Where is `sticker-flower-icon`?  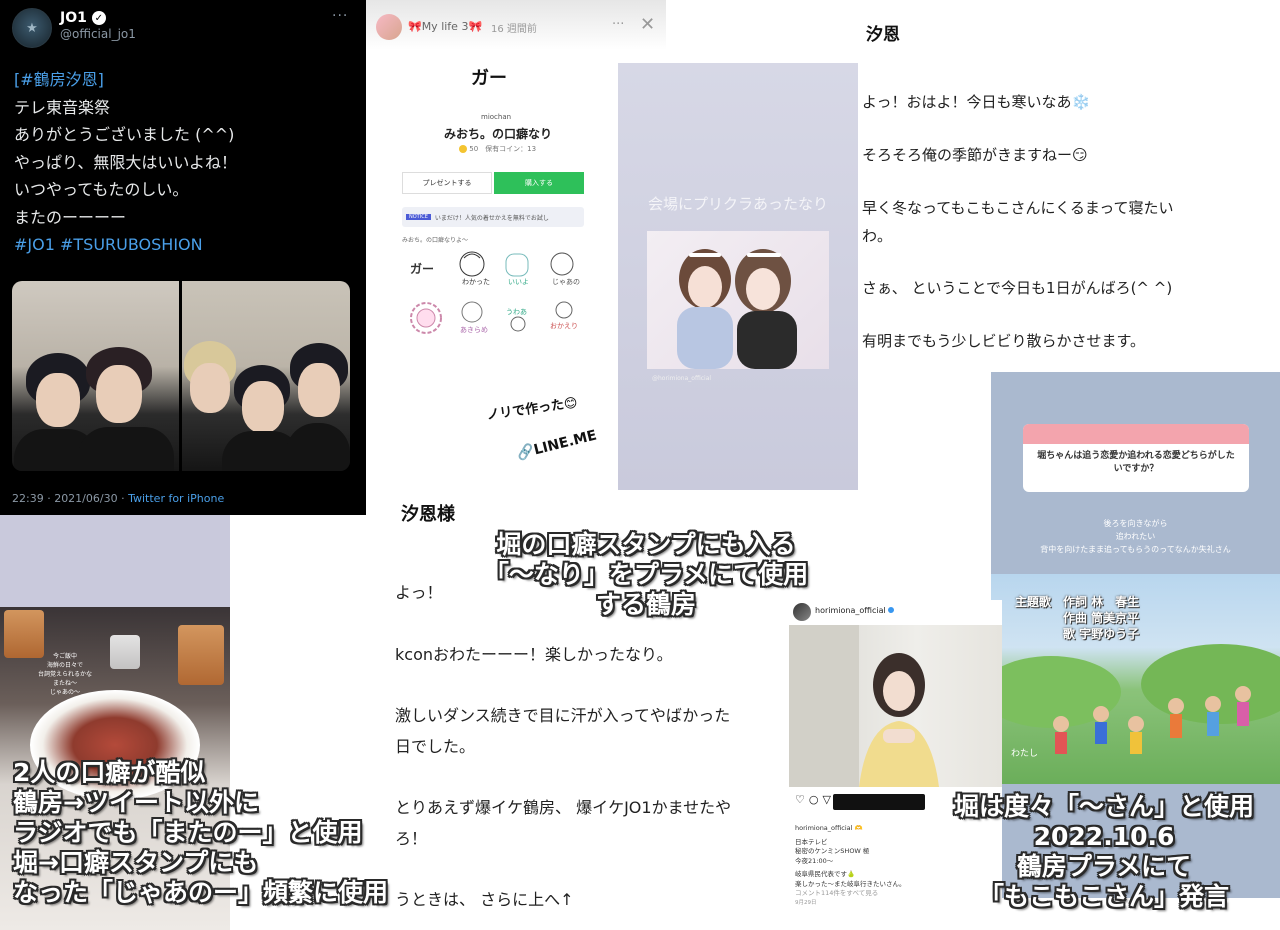 sticker-flower-icon is located at coordinates (426, 318).